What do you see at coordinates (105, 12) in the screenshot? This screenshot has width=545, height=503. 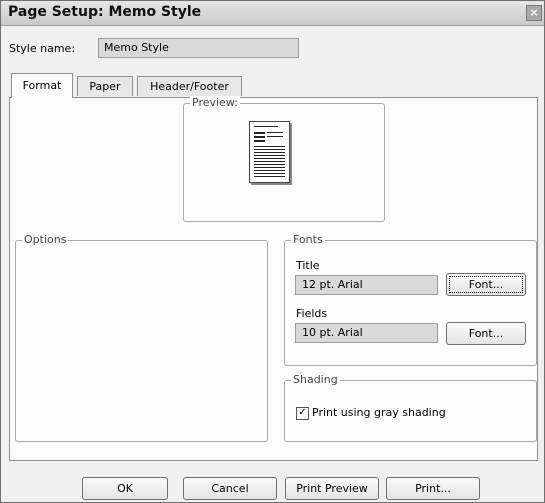 I see `window-title: Page Setup: Memo Style` at bounding box center [105, 12].